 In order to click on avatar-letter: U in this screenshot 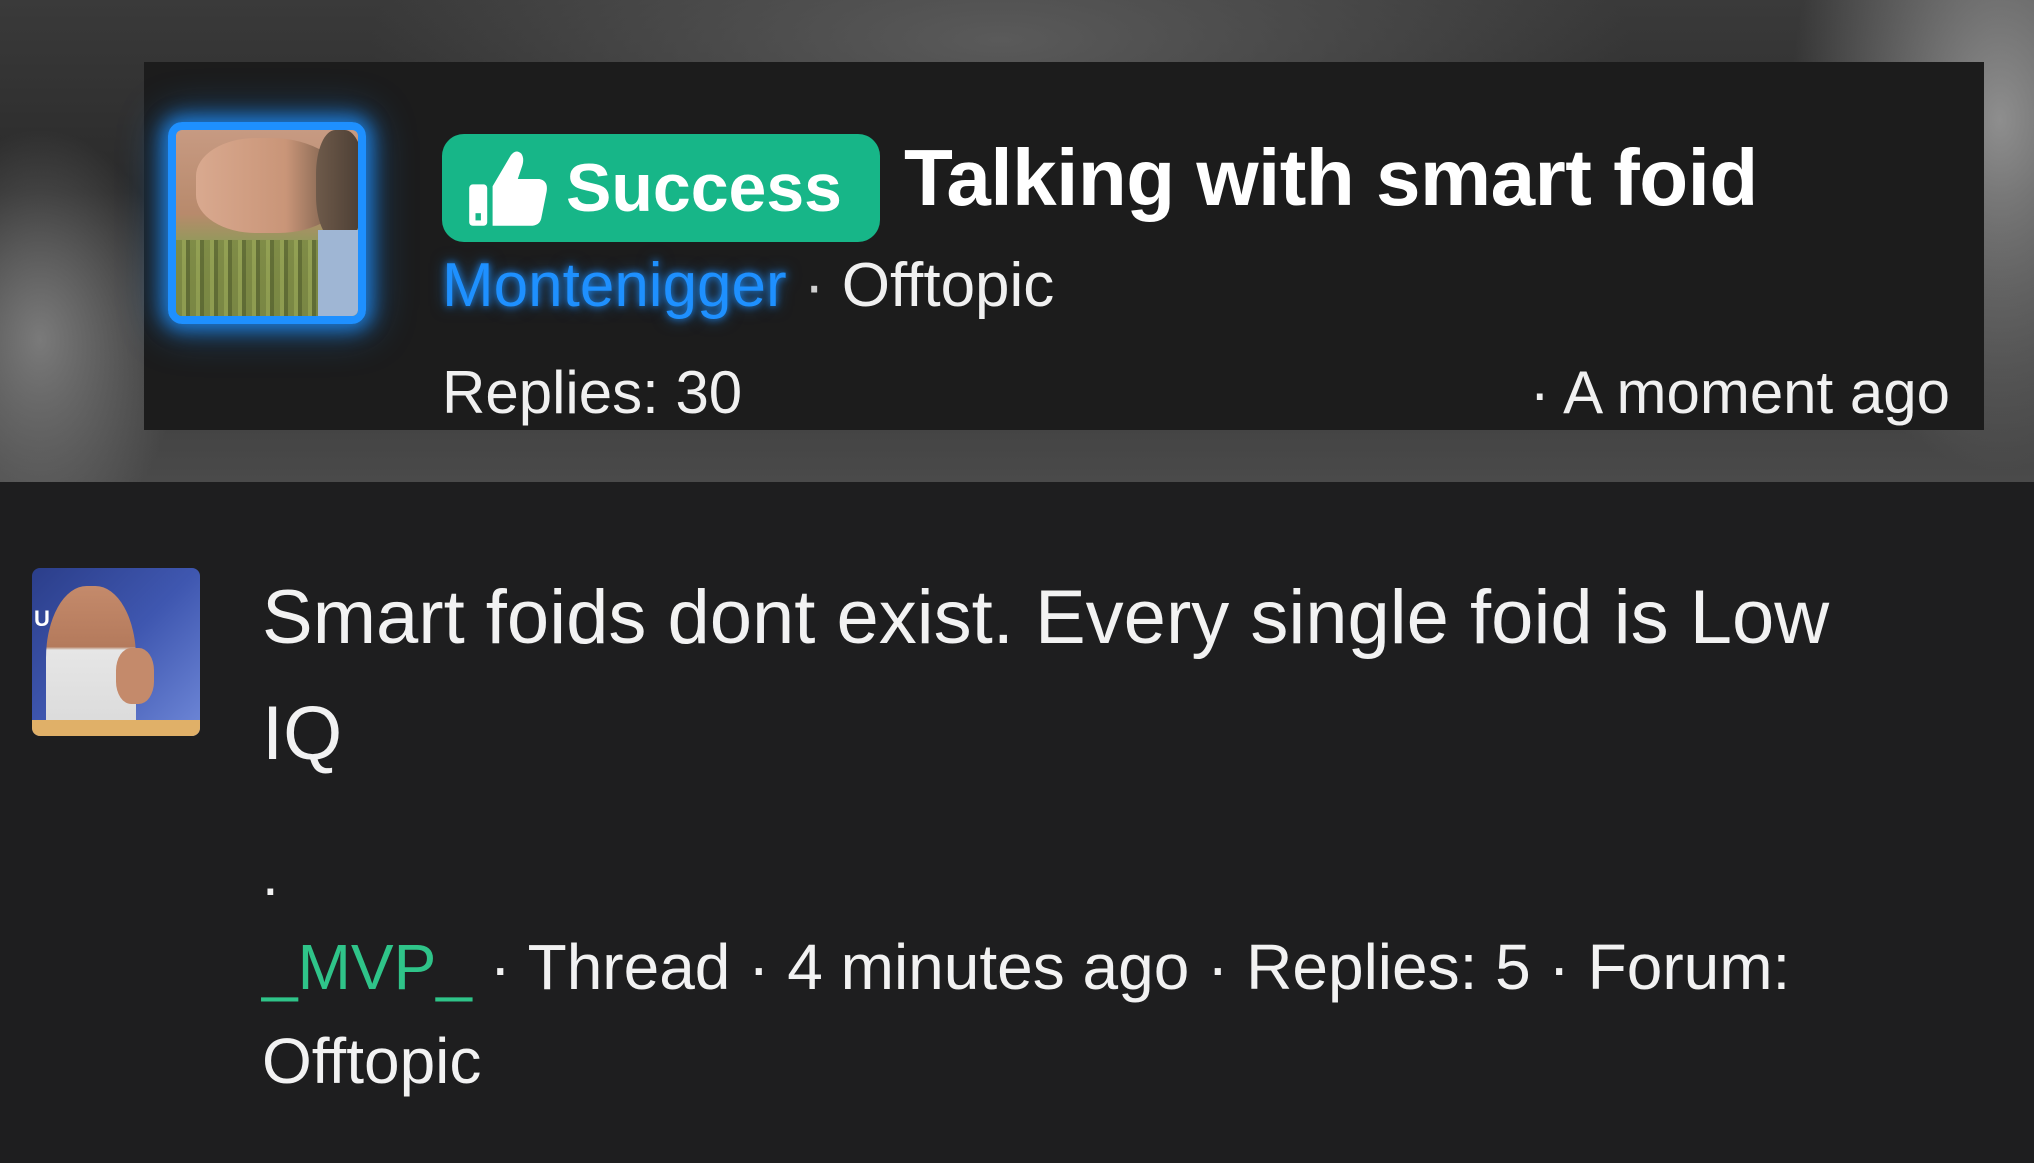, I will do `click(42, 618)`.